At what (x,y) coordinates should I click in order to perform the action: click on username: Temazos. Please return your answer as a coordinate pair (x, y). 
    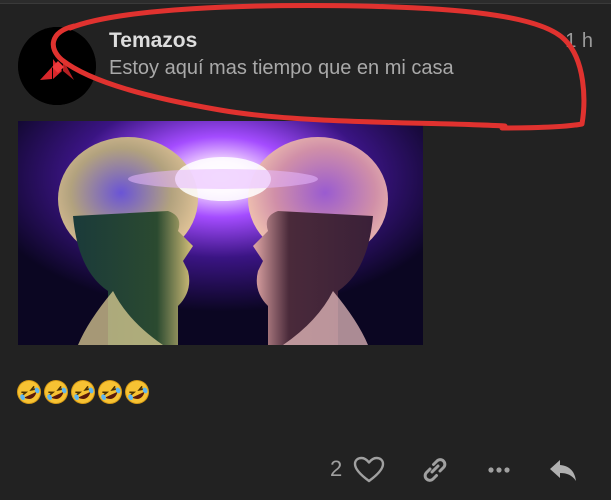
    Looking at the image, I should click on (153, 41).